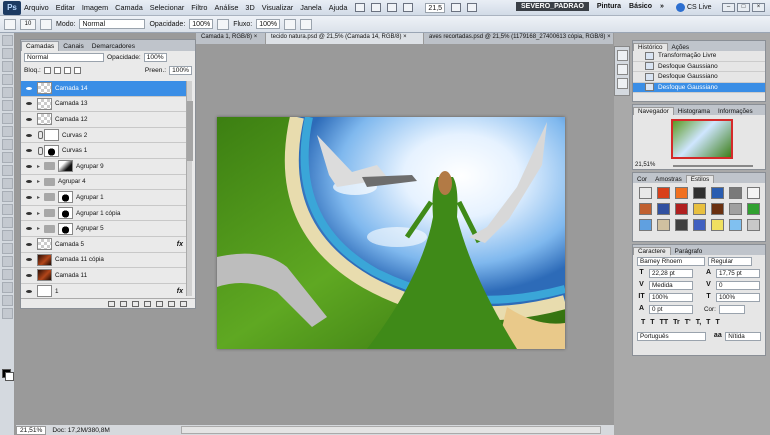  Describe the element at coordinates (201, 24) in the screenshot. I see `opacity-field: 100%` at that location.